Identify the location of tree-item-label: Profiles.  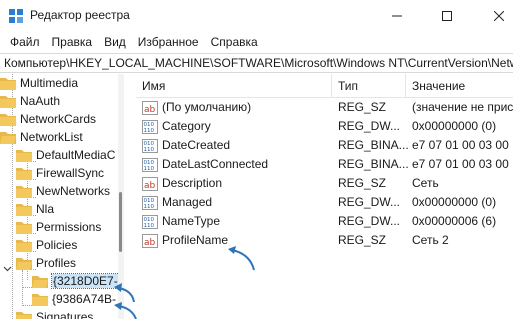
(56, 263).